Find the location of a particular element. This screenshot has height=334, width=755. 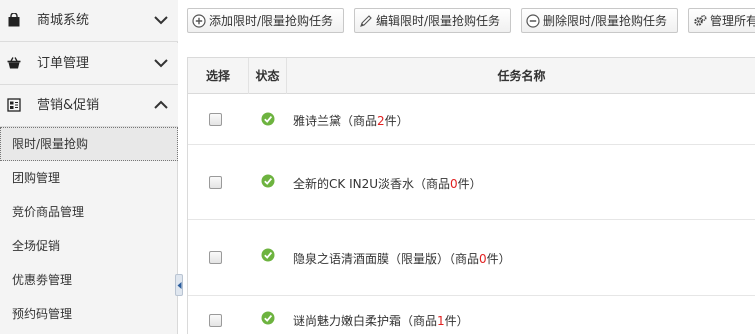

promotion-icon is located at coordinates (14, 105).